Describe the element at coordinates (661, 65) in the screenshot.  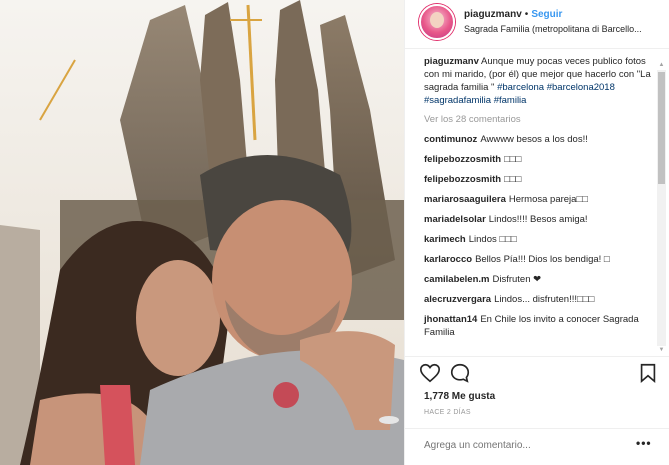
I see `scroll-up-arrow-icon: ▲` at that location.